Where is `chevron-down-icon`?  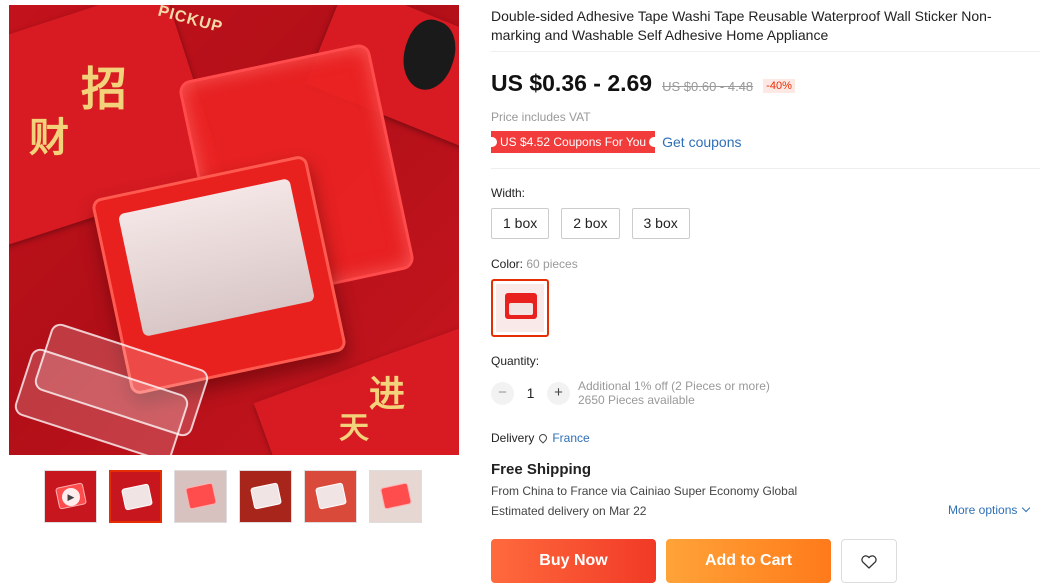
chevron-down-icon is located at coordinates (1026, 508).